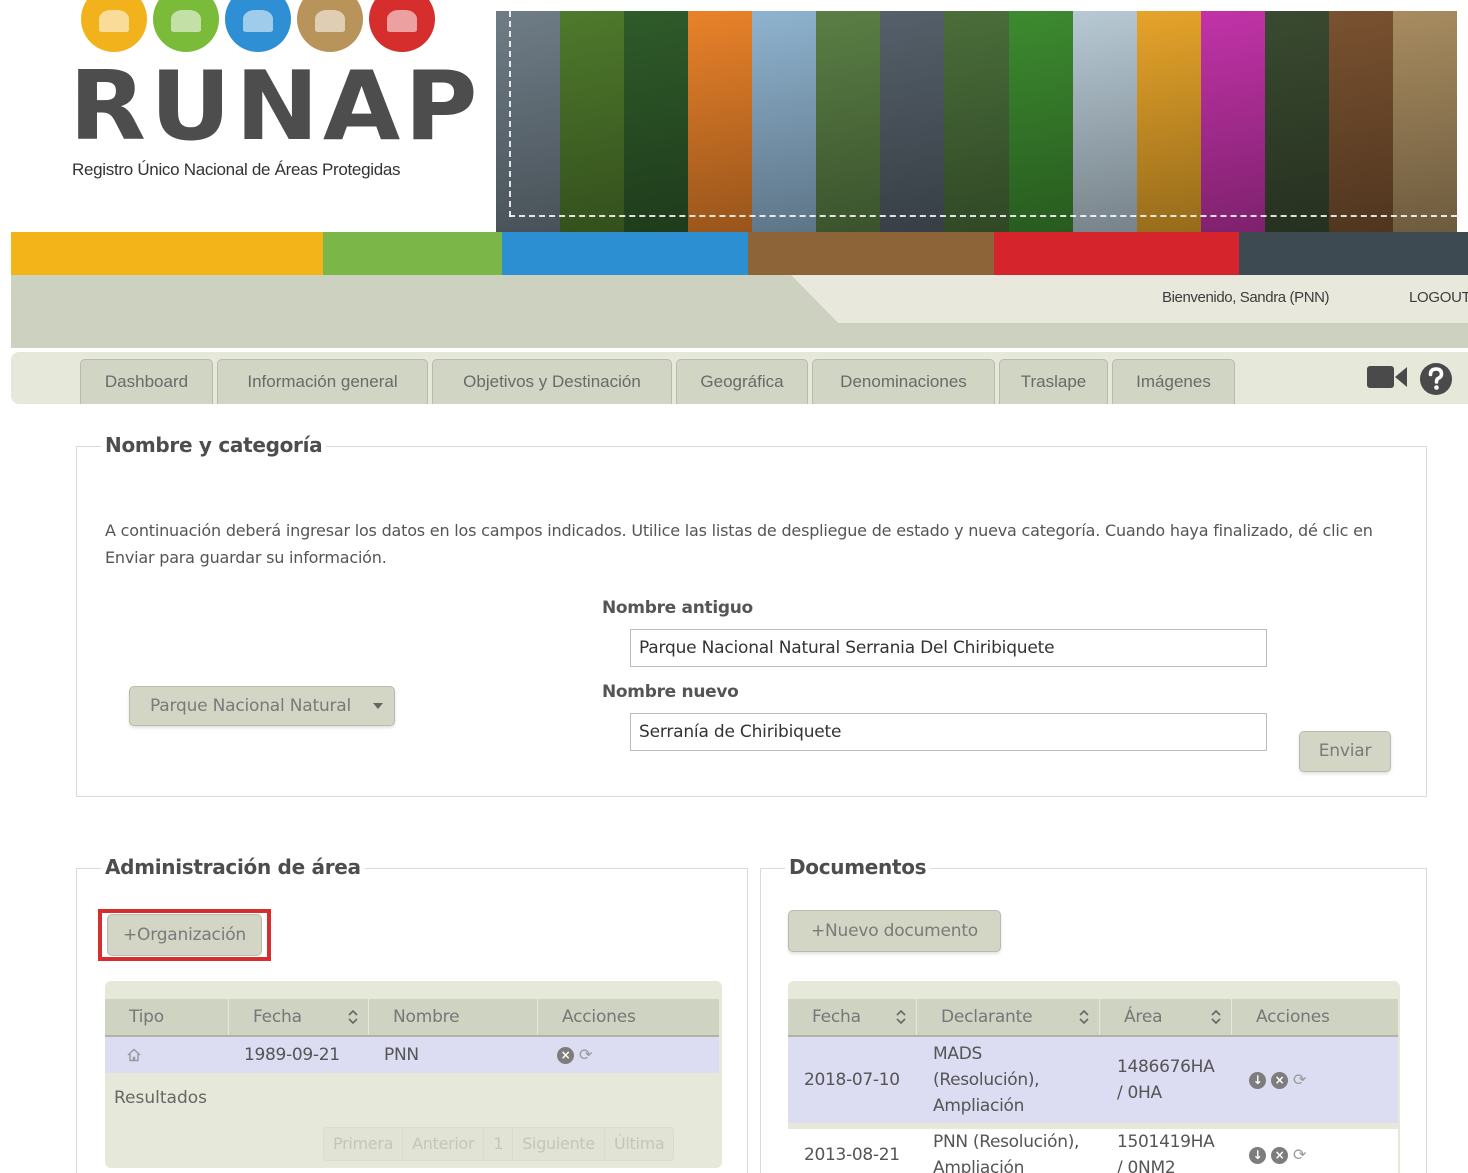 This screenshot has height=1173, width=1468. What do you see at coordinates (1139, 1093) in the screenshot?
I see `area-line: / 0HA` at bounding box center [1139, 1093].